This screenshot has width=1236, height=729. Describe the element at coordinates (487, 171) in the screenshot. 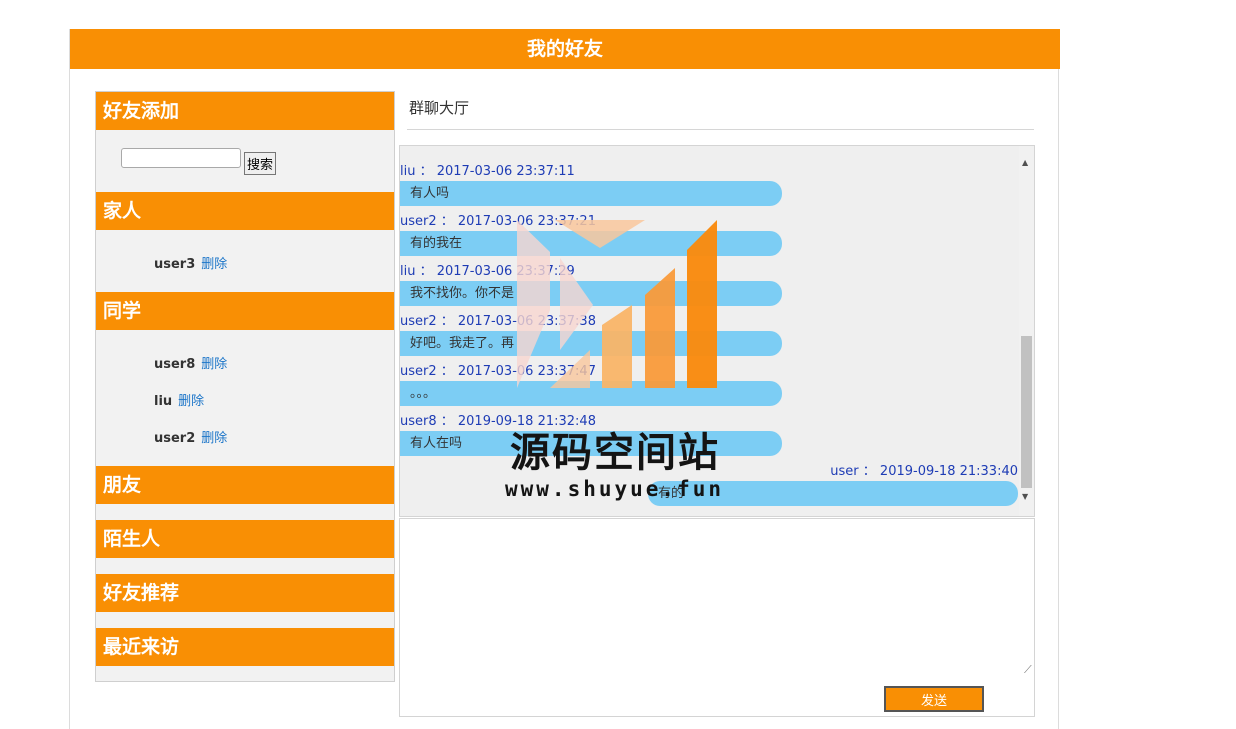

I see `message-meta: liu ： 2017-03-06 23:37:11` at that location.